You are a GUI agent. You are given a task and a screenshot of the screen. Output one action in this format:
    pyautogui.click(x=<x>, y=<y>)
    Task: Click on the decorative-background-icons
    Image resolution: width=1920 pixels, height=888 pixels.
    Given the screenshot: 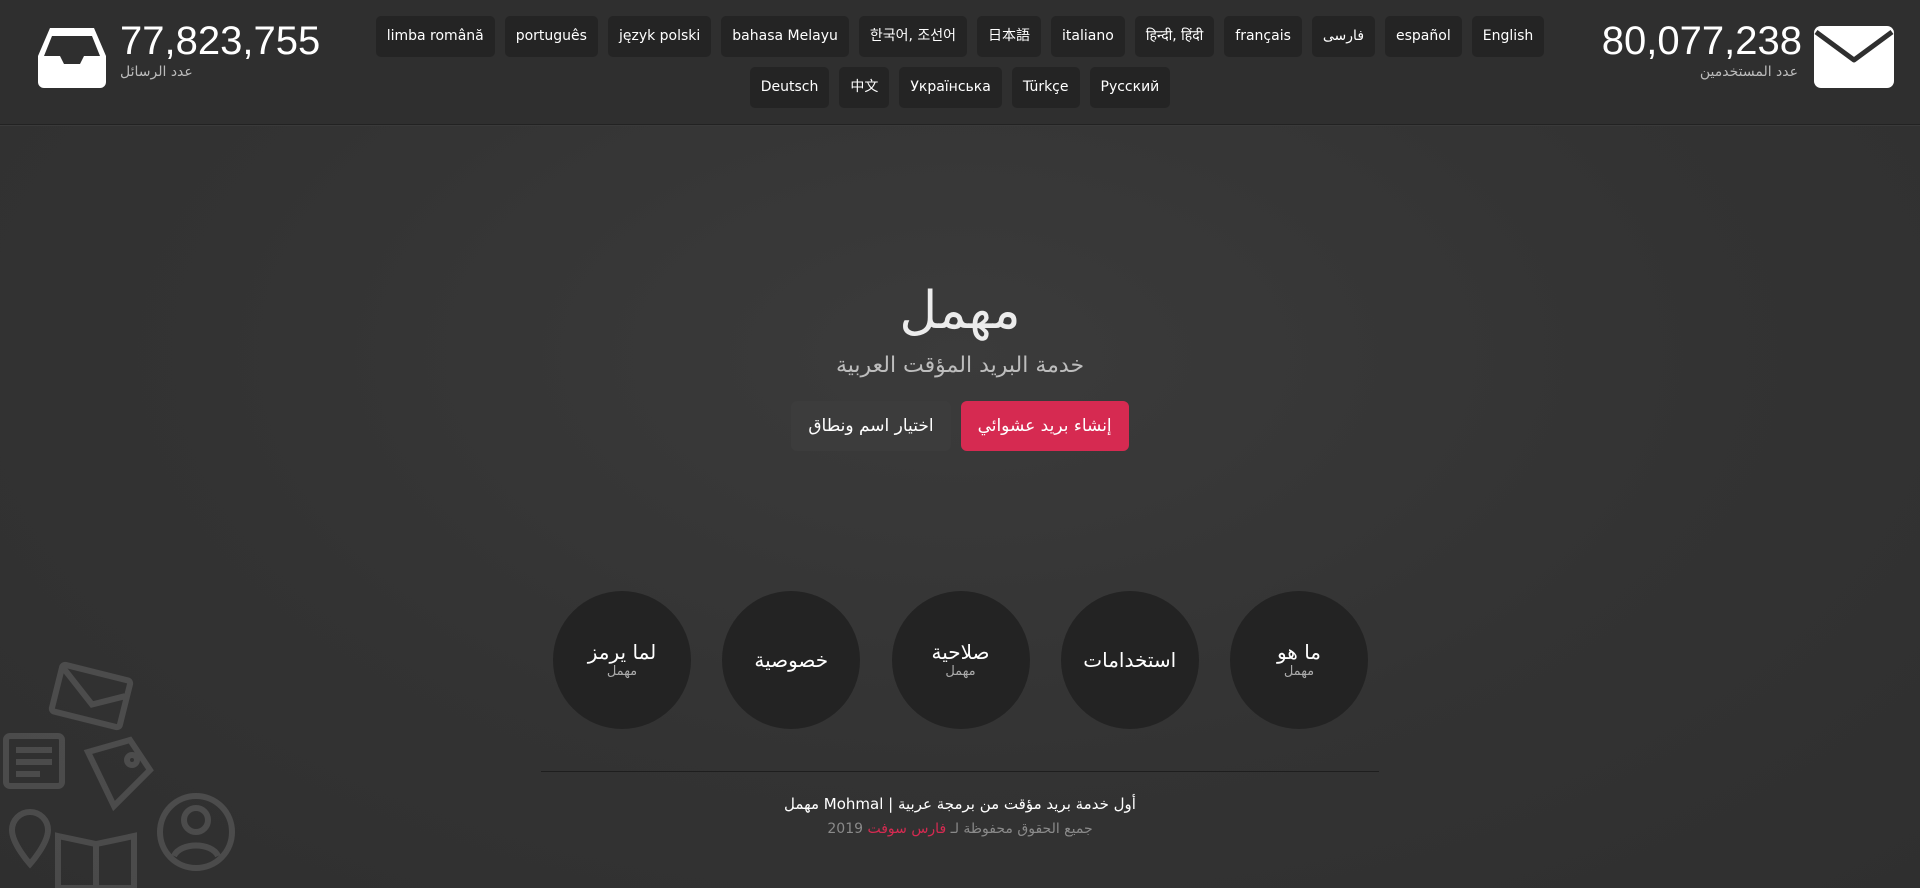 What is the action you would take?
    pyautogui.click(x=120, y=774)
    